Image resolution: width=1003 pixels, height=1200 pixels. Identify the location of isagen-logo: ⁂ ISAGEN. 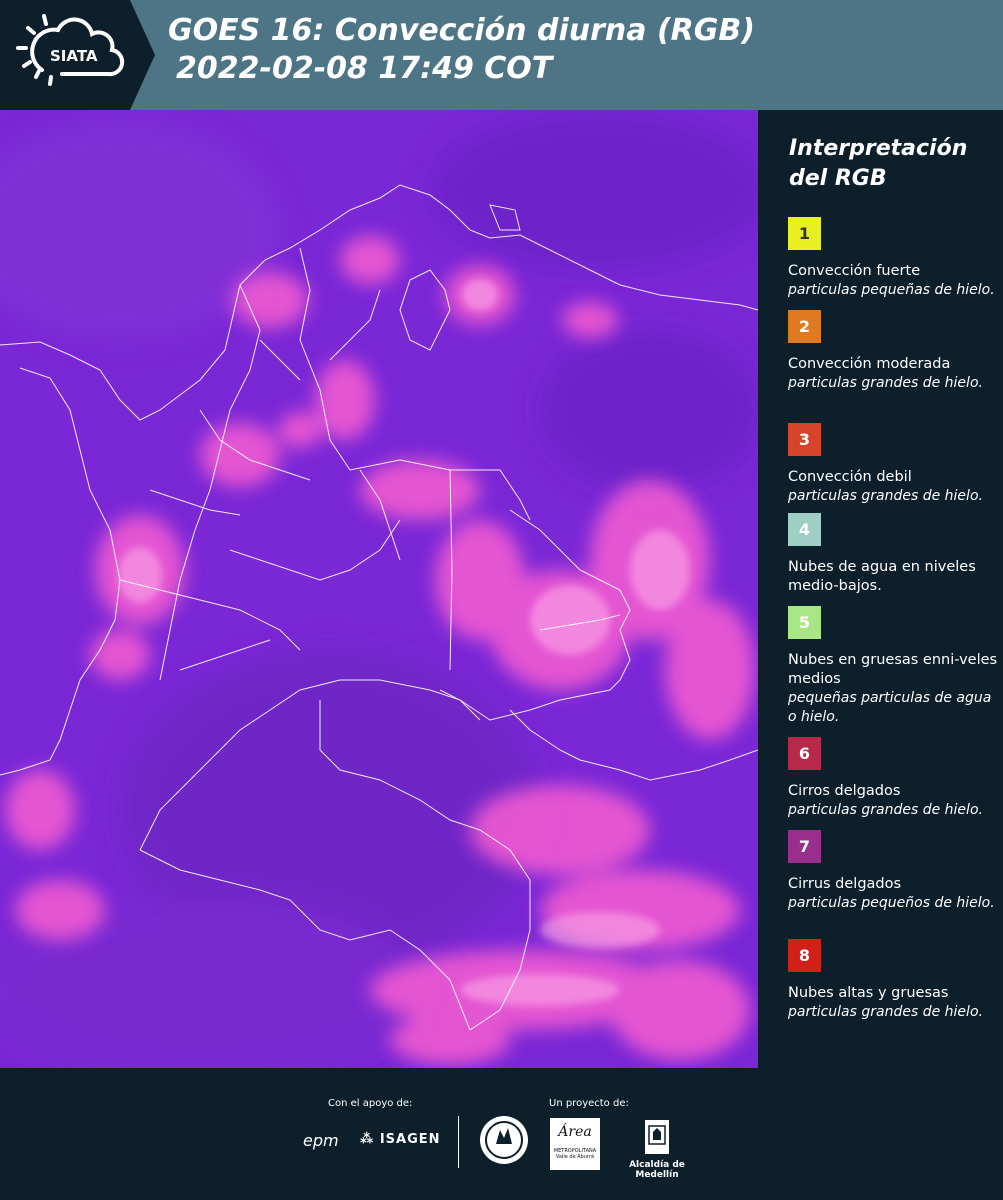
(400, 1139).